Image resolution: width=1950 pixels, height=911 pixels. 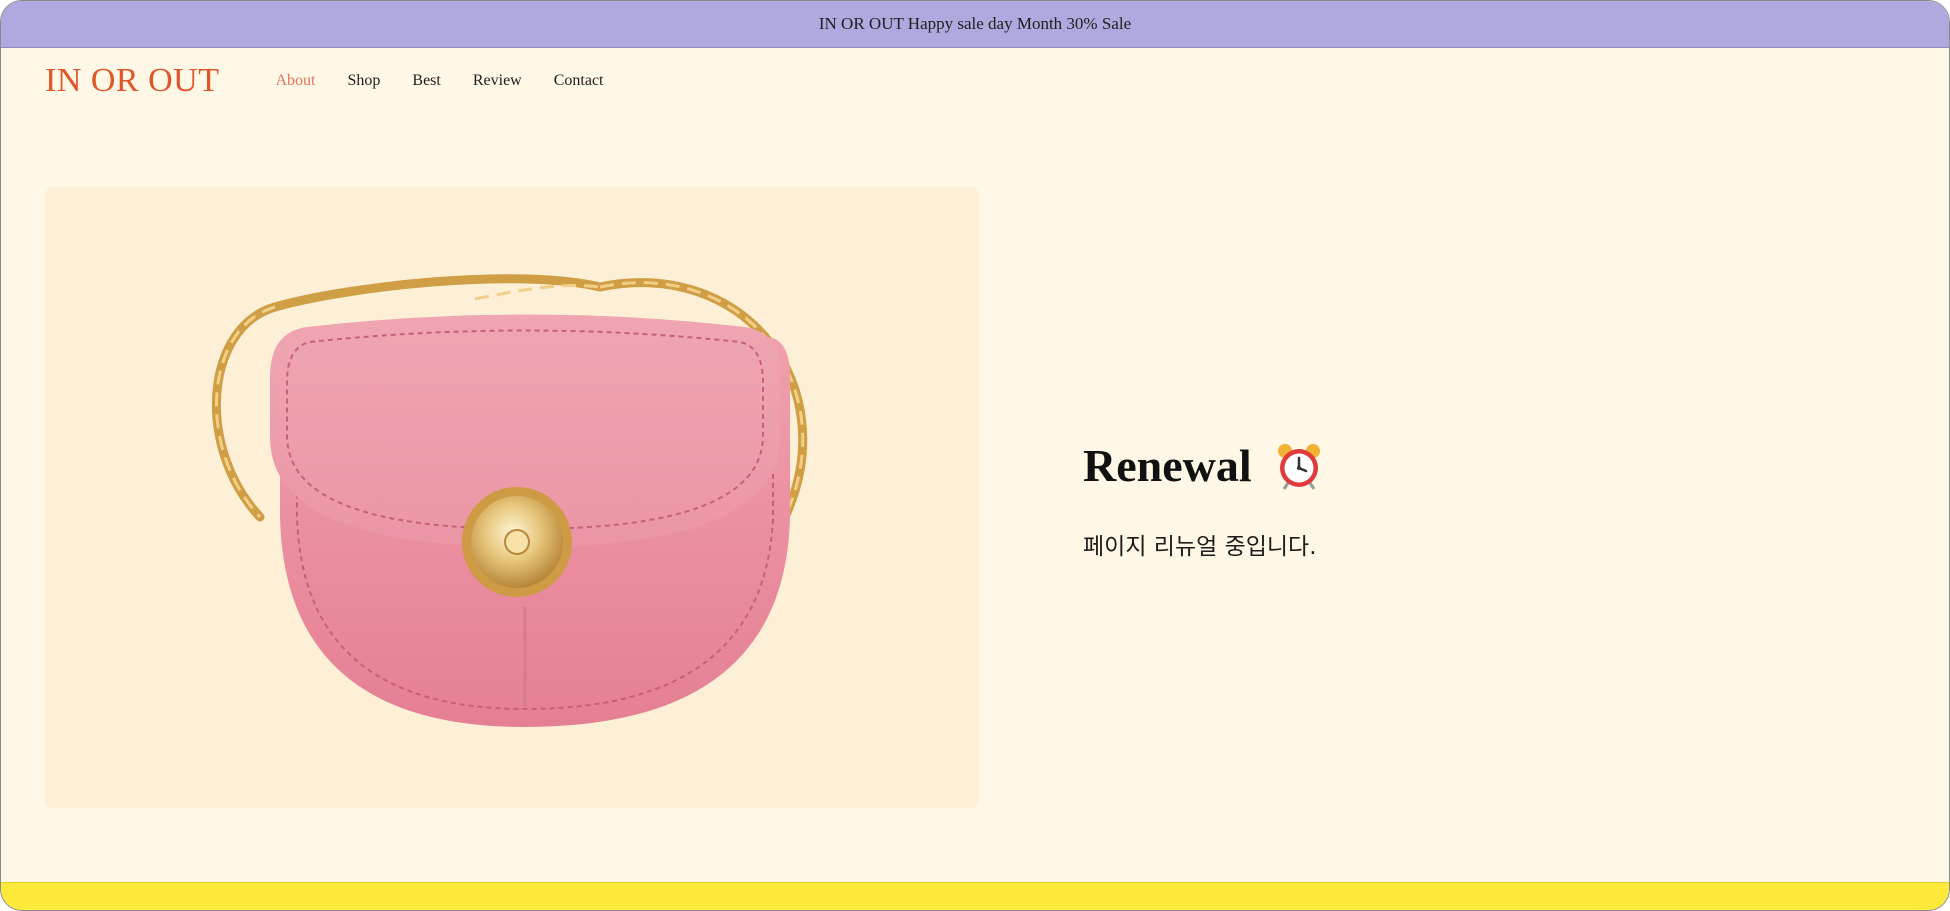 What do you see at coordinates (426, 81) in the screenshot?
I see `nav-best: Best` at bounding box center [426, 81].